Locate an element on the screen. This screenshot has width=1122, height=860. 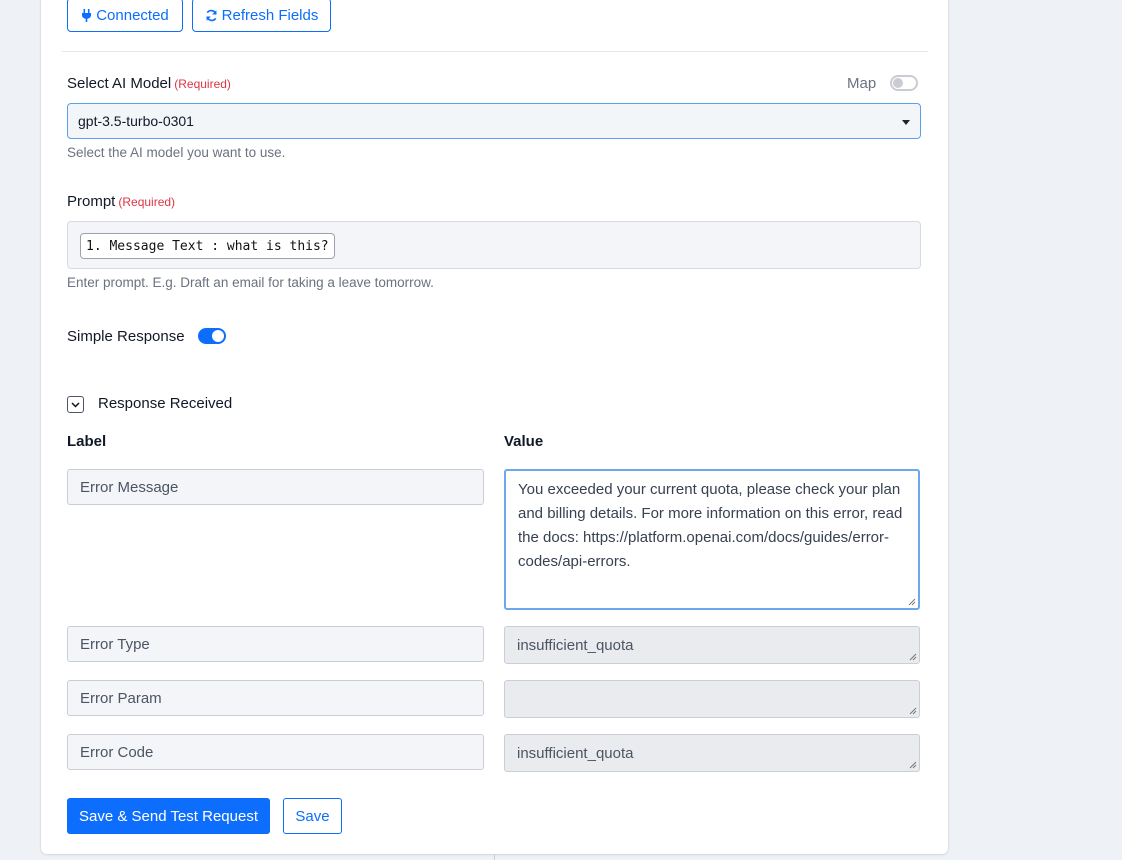
prompt-field-label: Prompt (Required) is located at coordinates (121, 201).